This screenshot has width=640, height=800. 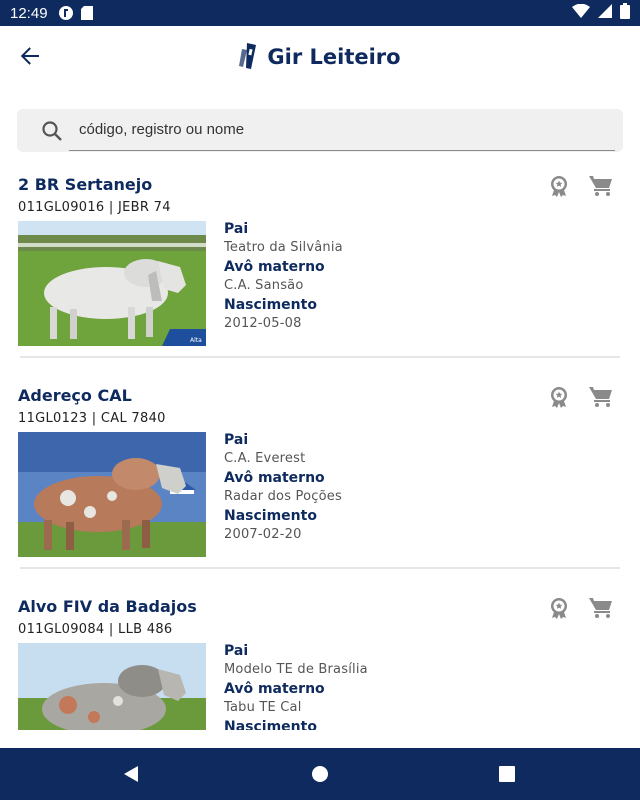 I want to click on nascimento-value: 2012-05-08, so click(x=263, y=323).